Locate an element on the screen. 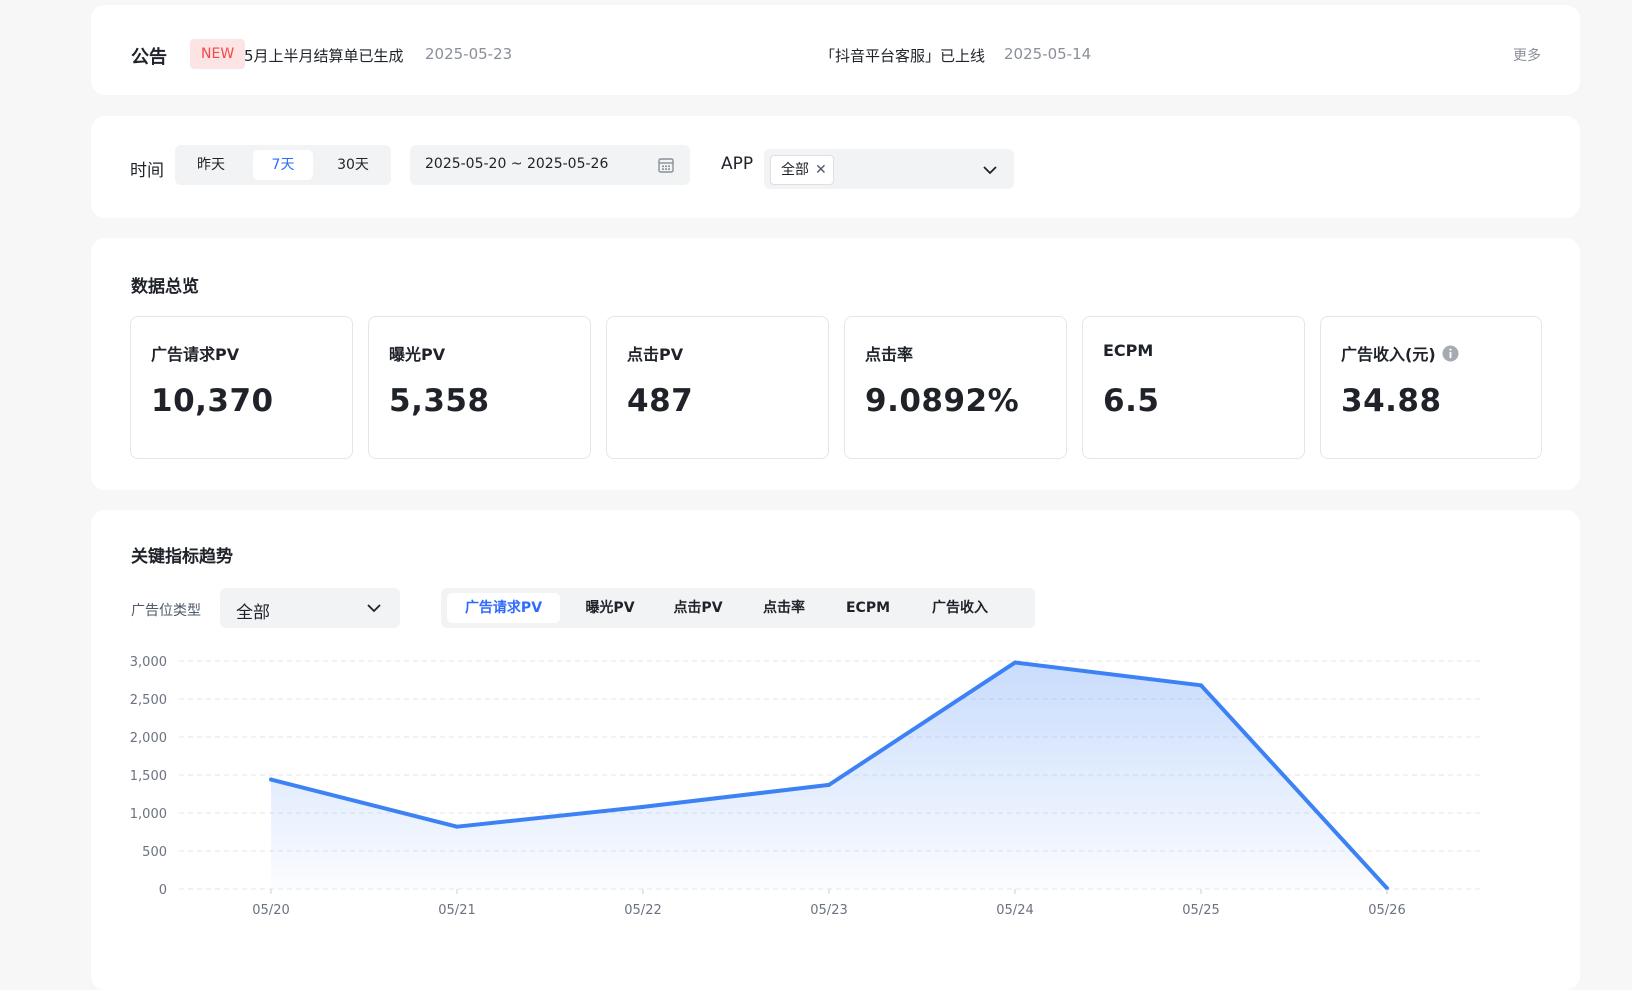 The height and width of the screenshot is (990, 1632). kpi-card-ecpm: ECPM 6.5 is located at coordinates (1193, 387).